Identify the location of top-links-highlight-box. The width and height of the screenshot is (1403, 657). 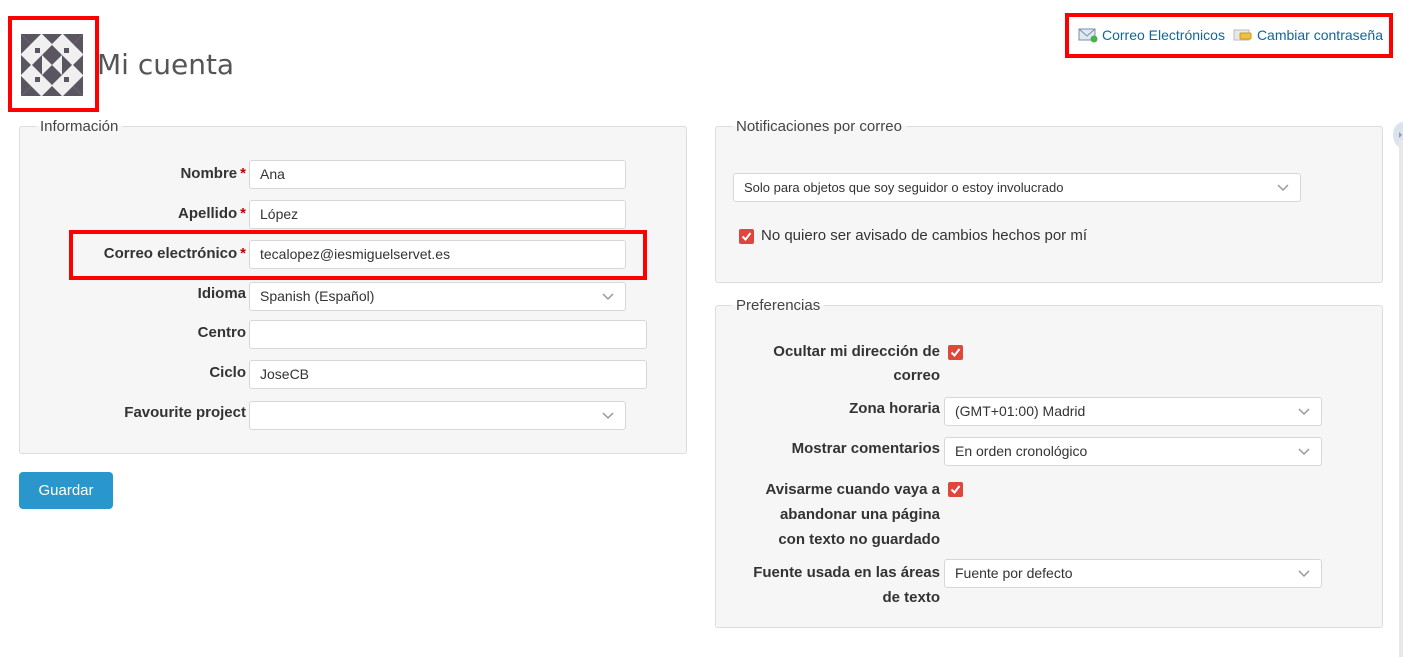
(1229, 35).